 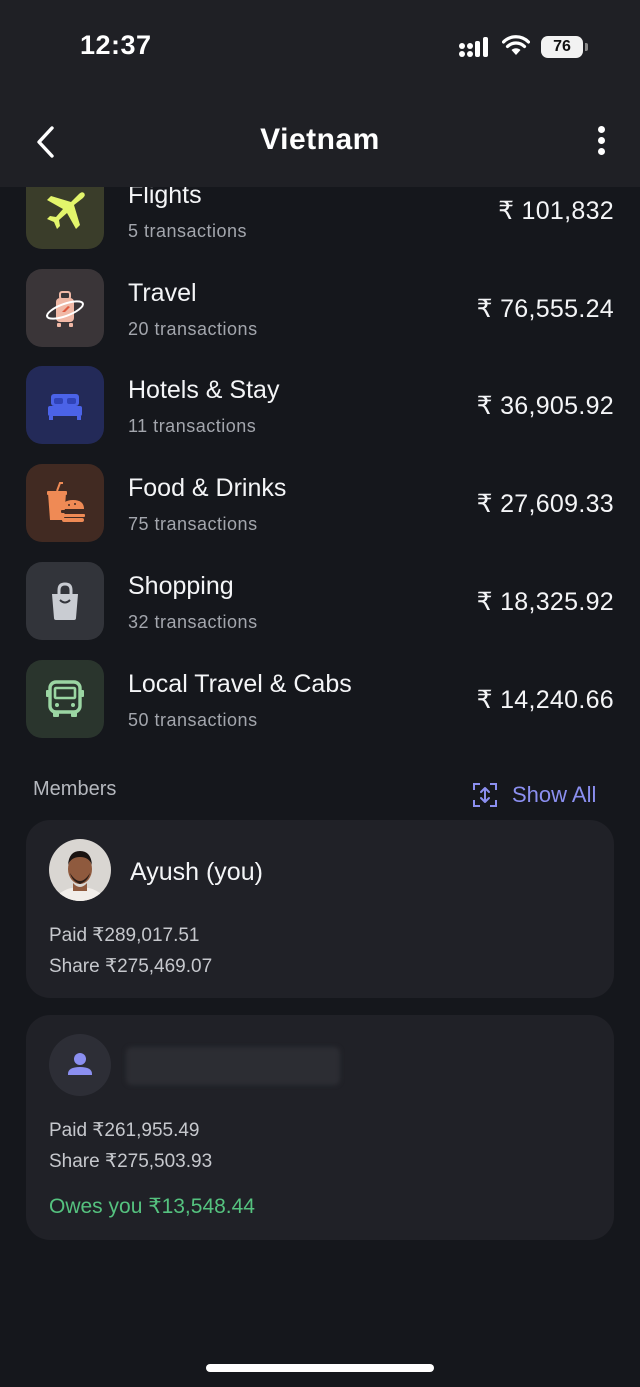 I want to click on category-name: Travel, so click(x=162, y=292).